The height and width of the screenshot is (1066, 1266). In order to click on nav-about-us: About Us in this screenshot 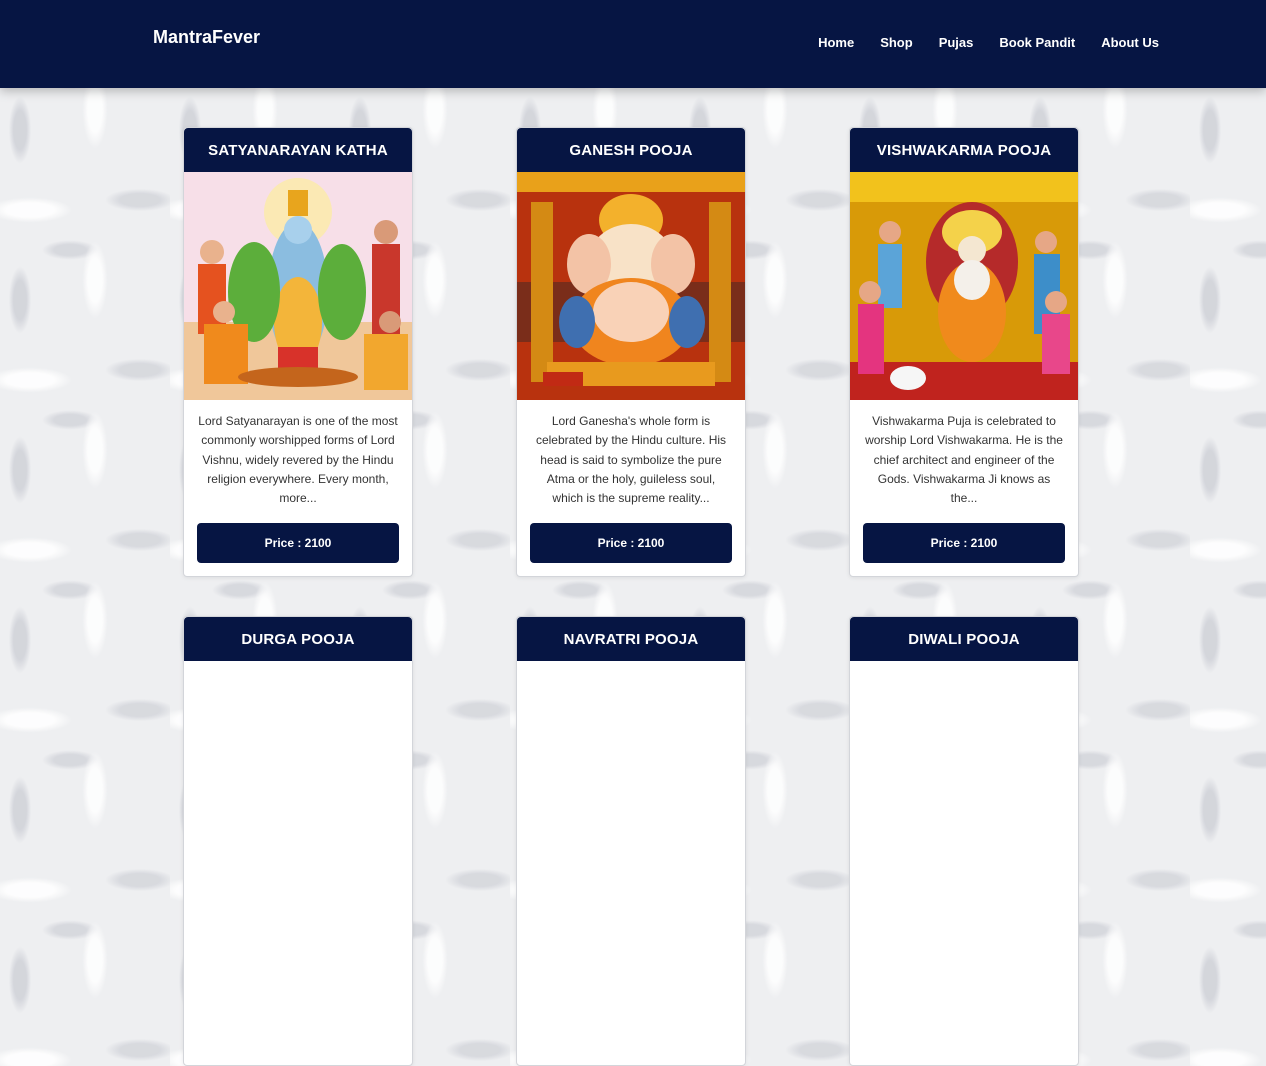, I will do `click(1130, 42)`.